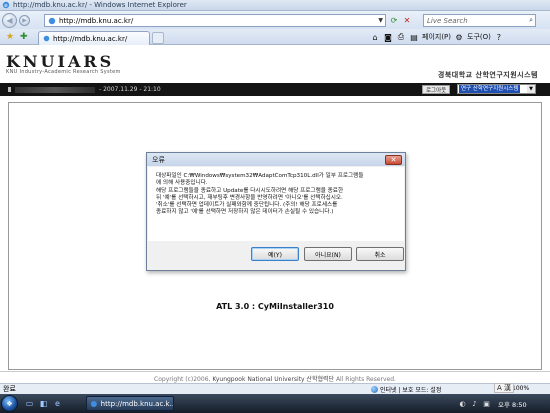  I want to click on university-name: 경북대학교 산학연구지원시스템, so click(487, 75).